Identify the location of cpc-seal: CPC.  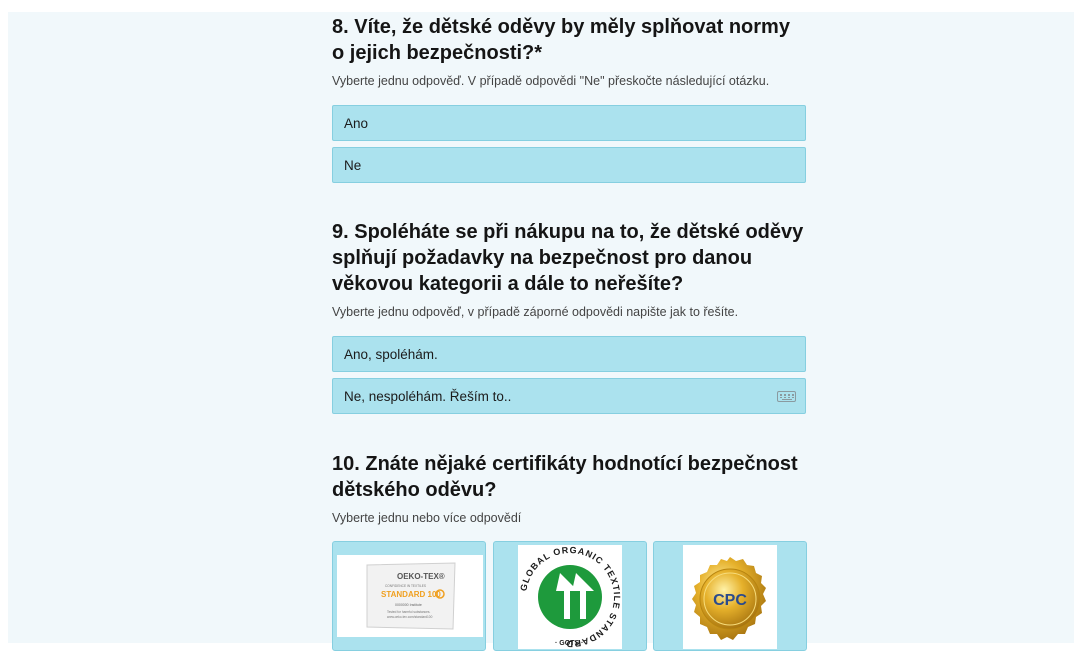
(730, 597).